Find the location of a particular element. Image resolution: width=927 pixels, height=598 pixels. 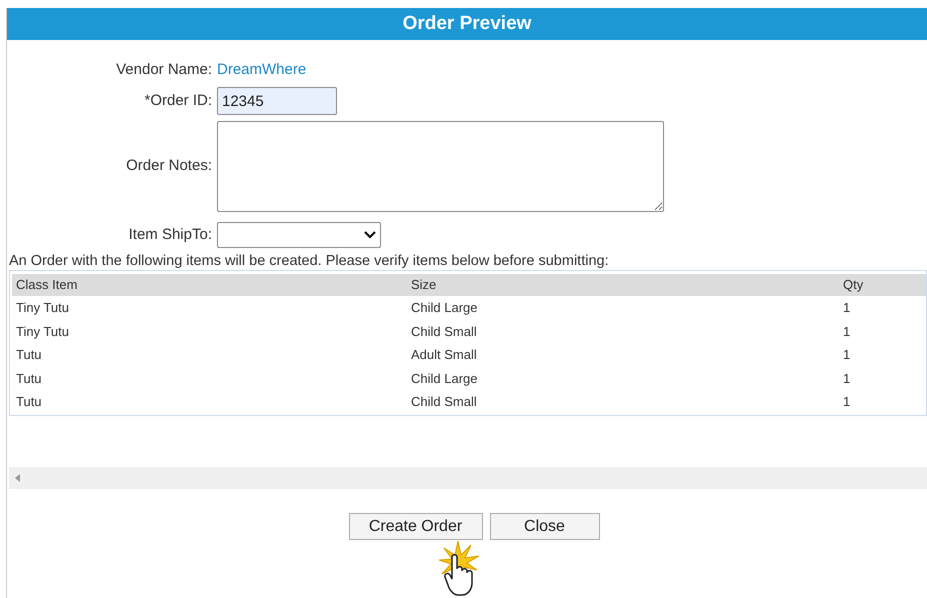

field-label: Item ShipTo: is located at coordinates (170, 234).